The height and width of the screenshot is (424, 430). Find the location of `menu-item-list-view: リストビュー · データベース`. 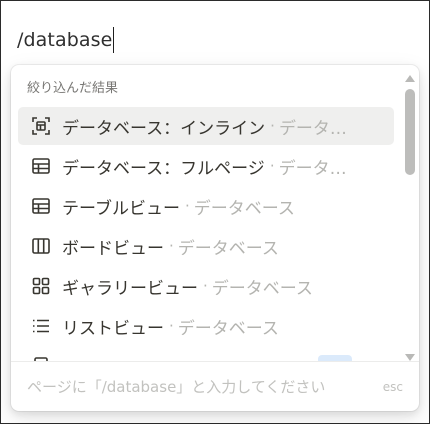

menu-item-list-view: リストビュー · データベース is located at coordinates (206, 326).